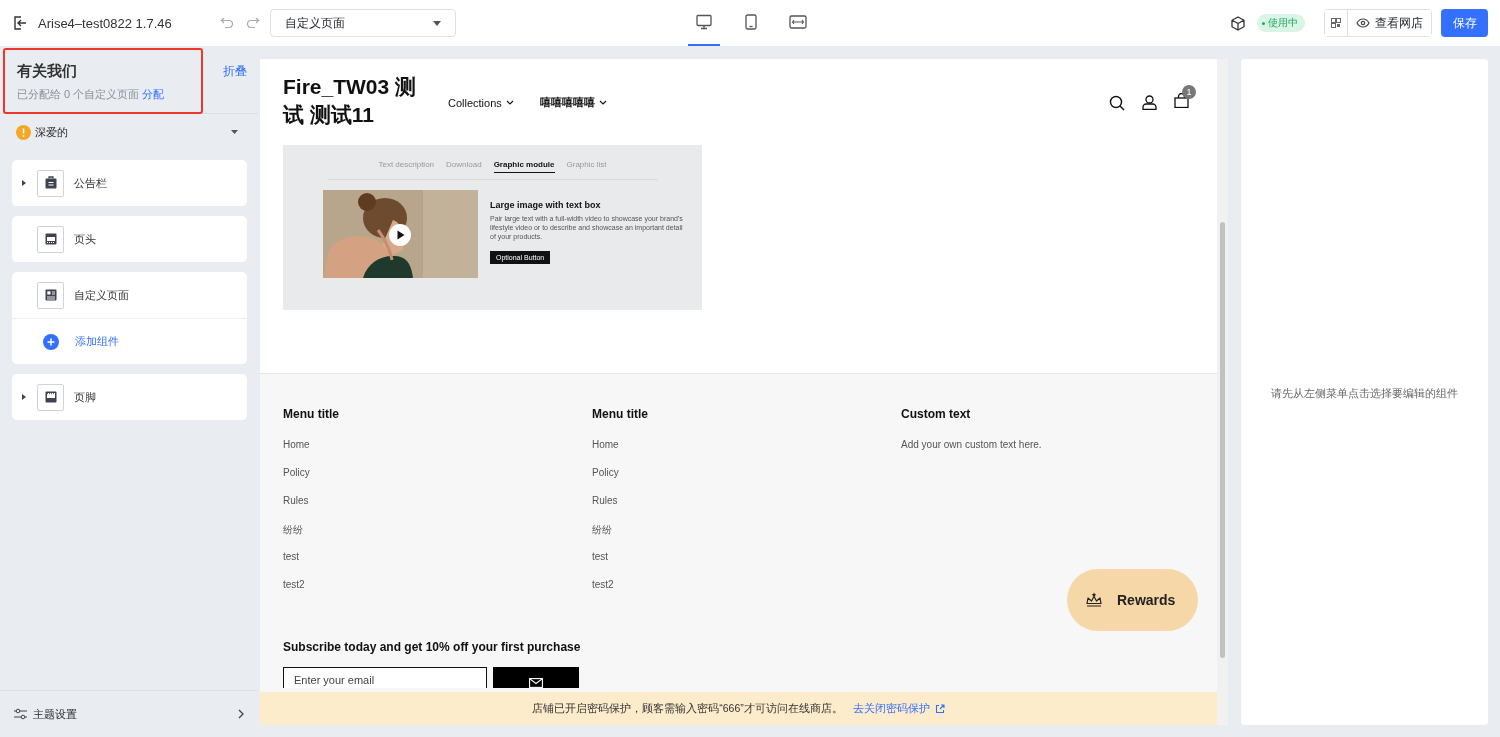 This screenshot has height=737, width=1500. I want to click on password-notice-text: 店铺已开启密码保护，顾客需输入密码“666”才可访问在线商店。, so click(687, 708).